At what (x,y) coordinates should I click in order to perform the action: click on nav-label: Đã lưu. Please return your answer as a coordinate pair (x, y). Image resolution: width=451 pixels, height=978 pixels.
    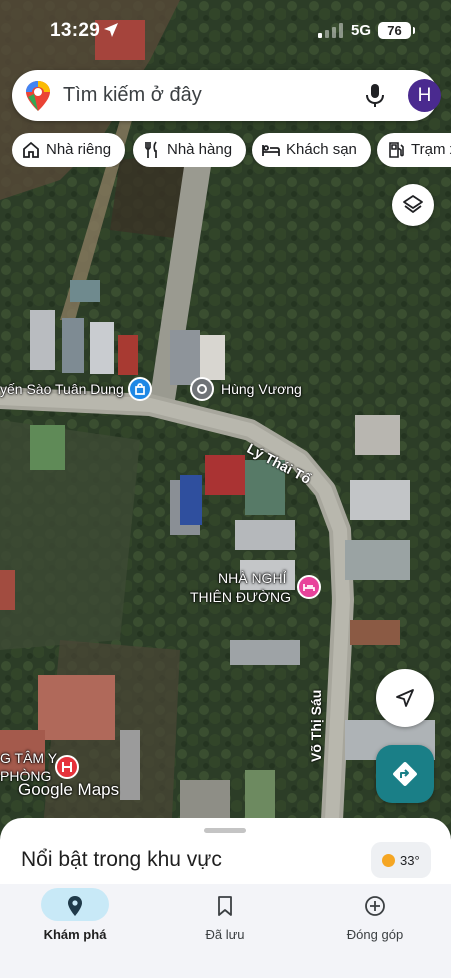
    Looking at the image, I should click on (225, 934).